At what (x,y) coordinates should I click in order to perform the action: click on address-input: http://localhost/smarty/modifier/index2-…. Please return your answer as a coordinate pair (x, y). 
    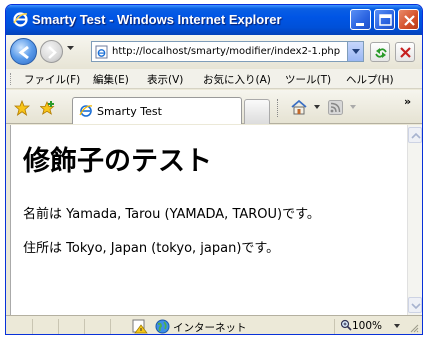
    Looking at the image, I should click on (230, 51).